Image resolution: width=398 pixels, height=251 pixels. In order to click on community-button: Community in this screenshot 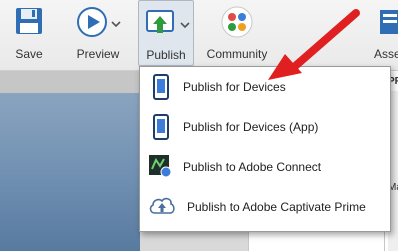, I will do `click(237, 33)`.